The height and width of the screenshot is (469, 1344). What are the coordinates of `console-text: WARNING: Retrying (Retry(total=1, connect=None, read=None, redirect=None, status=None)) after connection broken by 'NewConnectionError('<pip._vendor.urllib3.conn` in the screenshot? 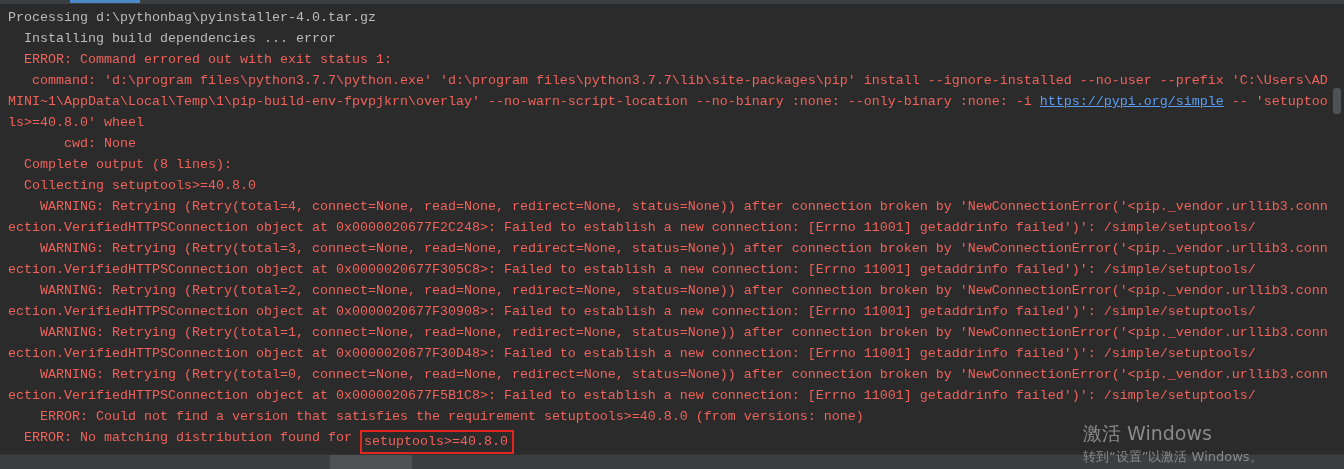 It's located at (683, 332).